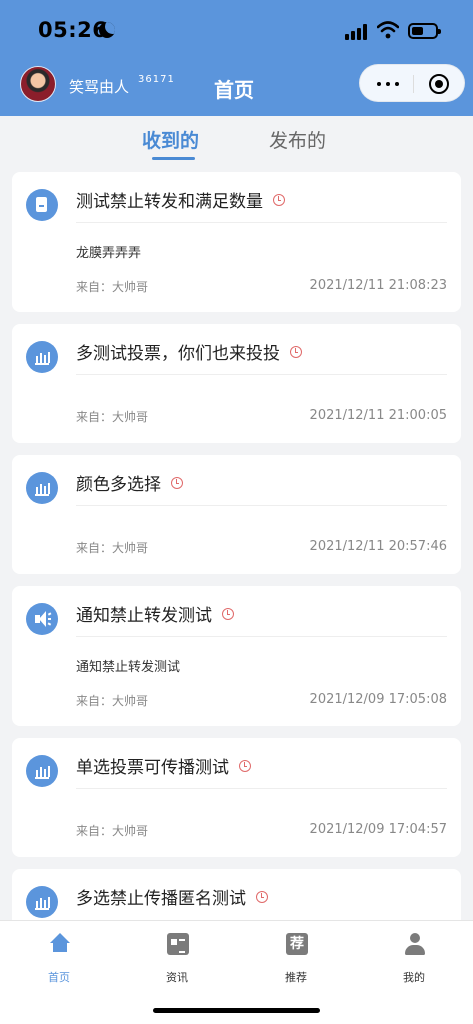 Image resolution: width=473 pixels, height=1024 pixels. Describe the element at coordinates (236, 28) in the screenshot. I see `status-bar: 05:26` at that location.